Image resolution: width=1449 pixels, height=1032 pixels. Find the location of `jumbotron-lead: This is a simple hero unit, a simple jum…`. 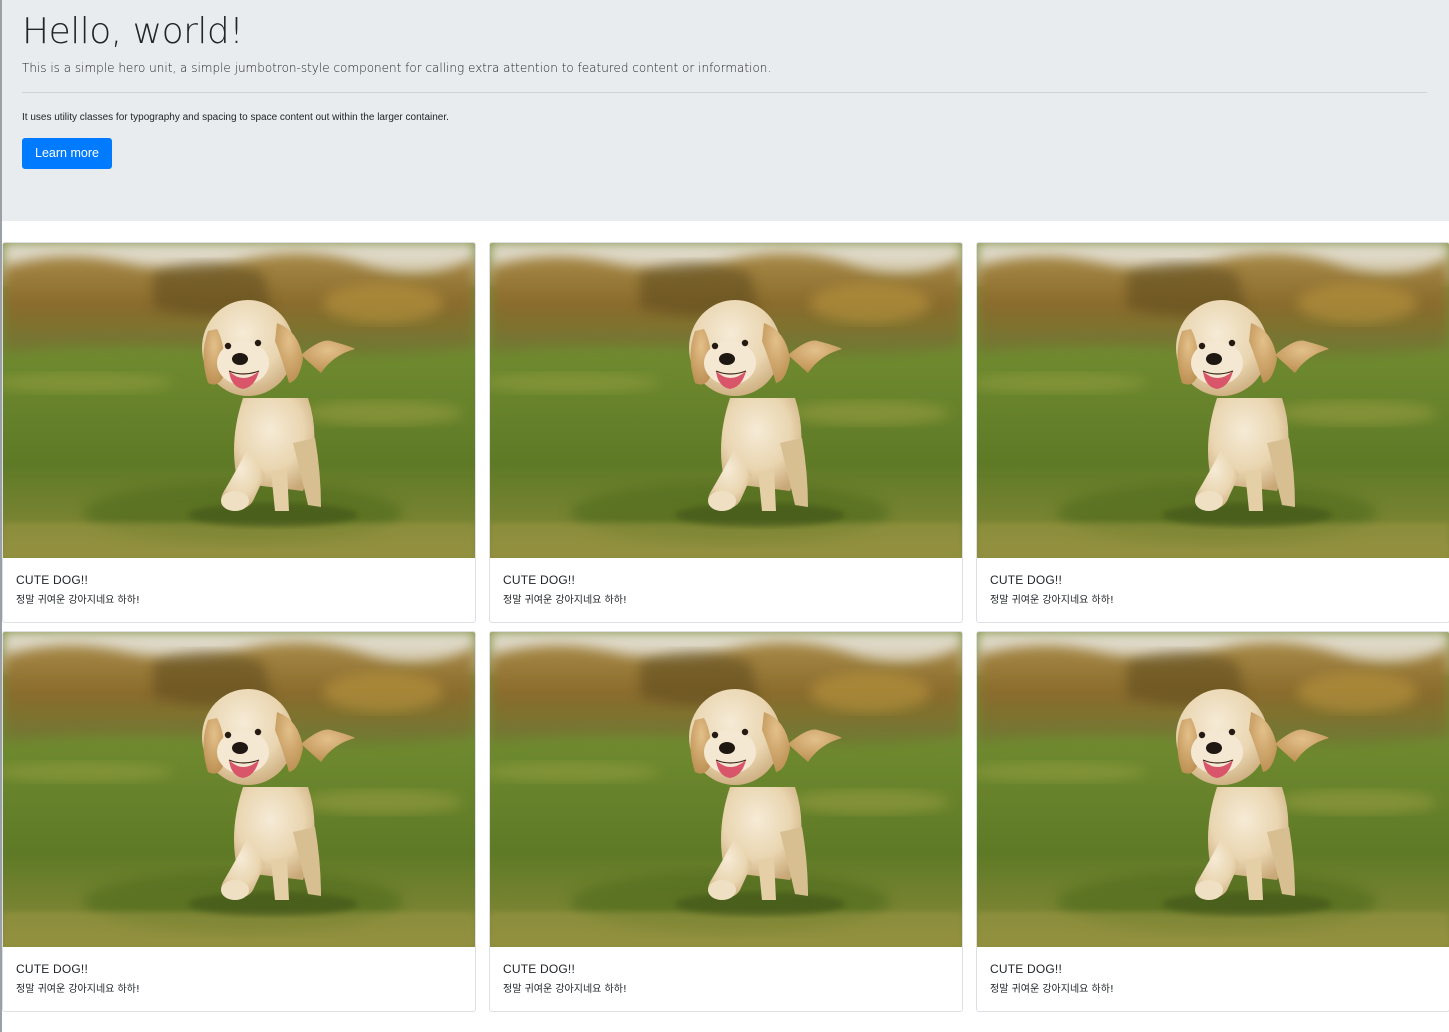

jumbotron-lead: This is a simple hero unit, a simple jum… is located at coordinates (397, 68).